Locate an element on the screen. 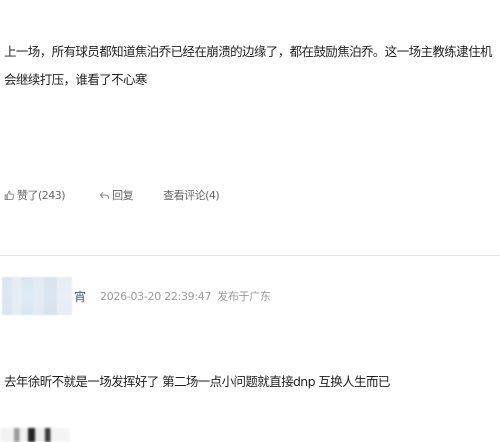 This screenshot has width=500, height=442. view-comments-label: 查看评论(4) is located at coordinates (191, 195).